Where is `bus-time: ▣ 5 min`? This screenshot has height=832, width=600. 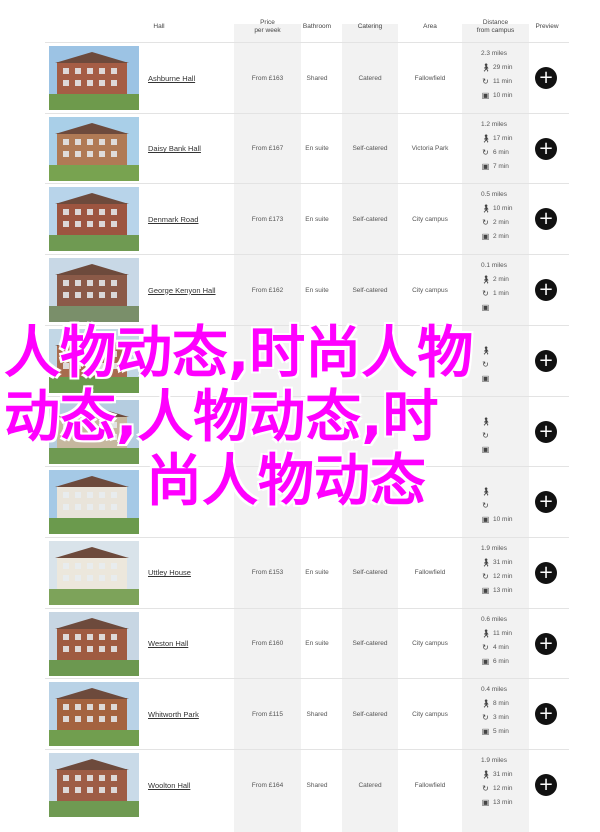
bus-time: ▣ 5 min is located at coordinates (495, 731).